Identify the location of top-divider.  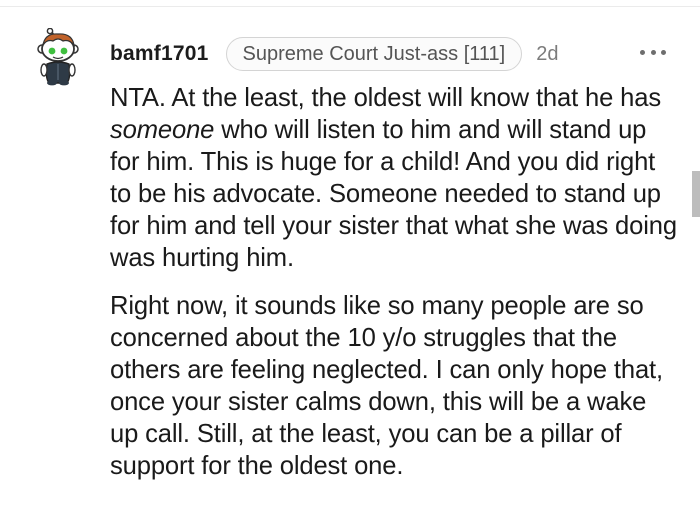
(350, 6).